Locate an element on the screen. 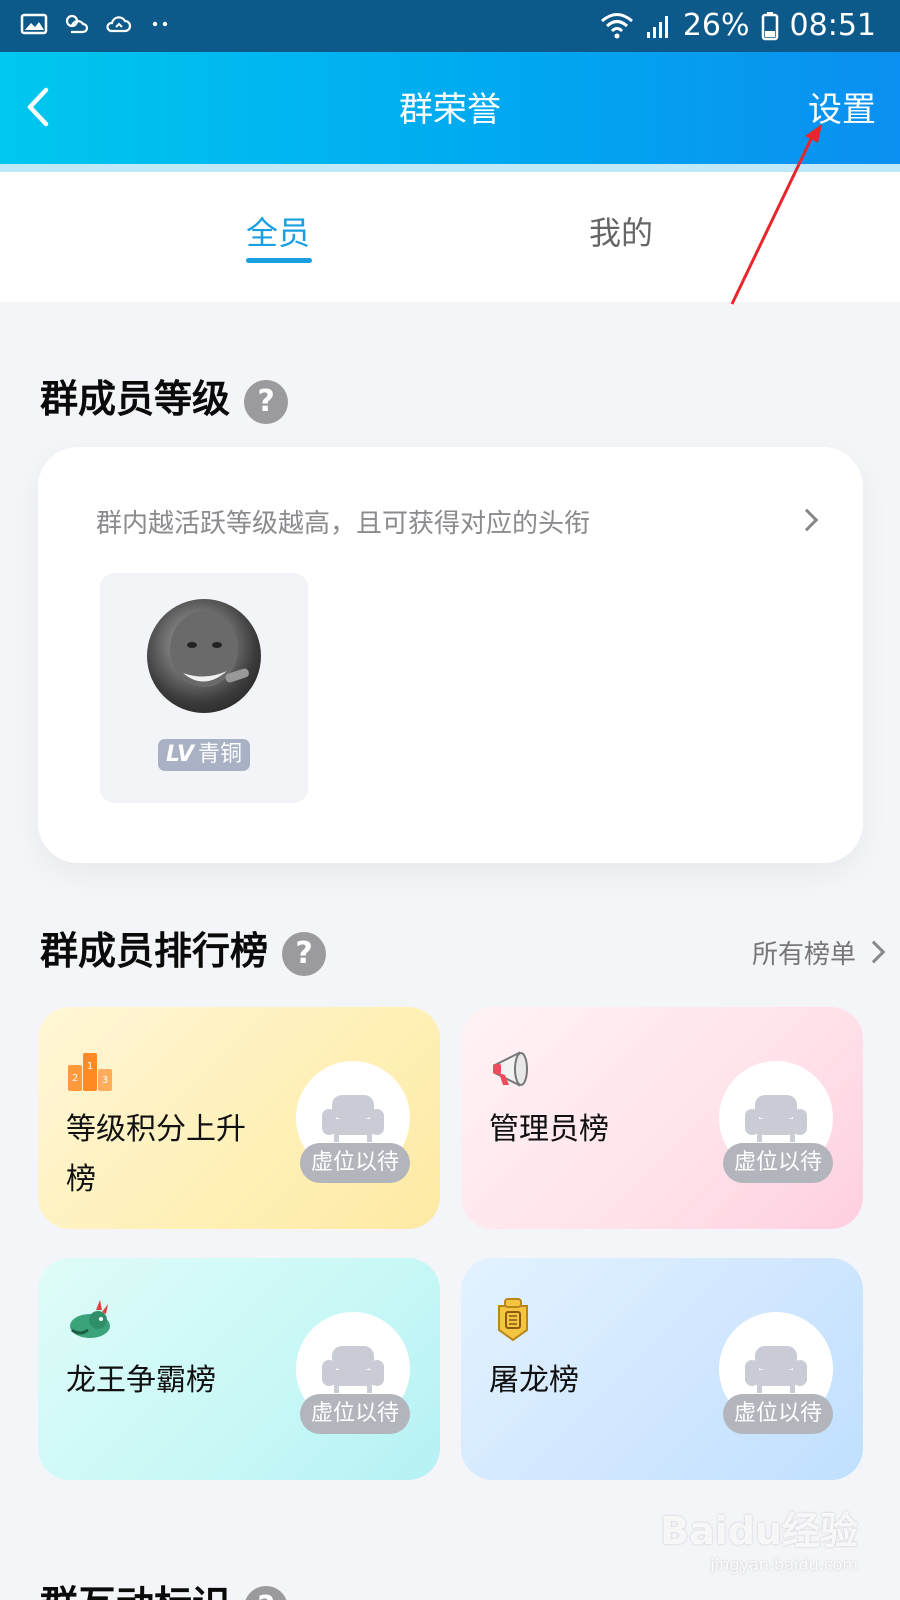  signal-icon is located at coordinates (657, 26).